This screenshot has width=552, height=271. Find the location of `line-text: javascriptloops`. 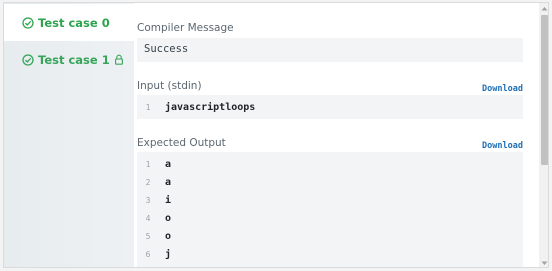

line-text: javascriptloops is located at coordinates (210, 107).